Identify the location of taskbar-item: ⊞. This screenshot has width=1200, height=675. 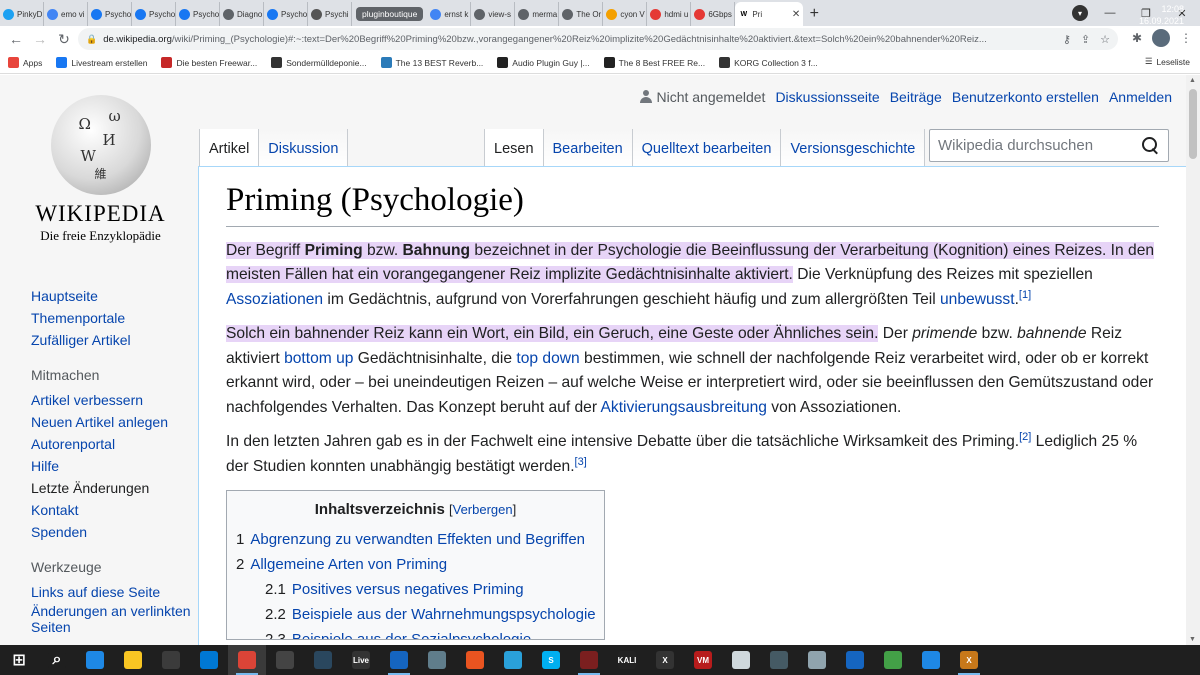
(19, 660).